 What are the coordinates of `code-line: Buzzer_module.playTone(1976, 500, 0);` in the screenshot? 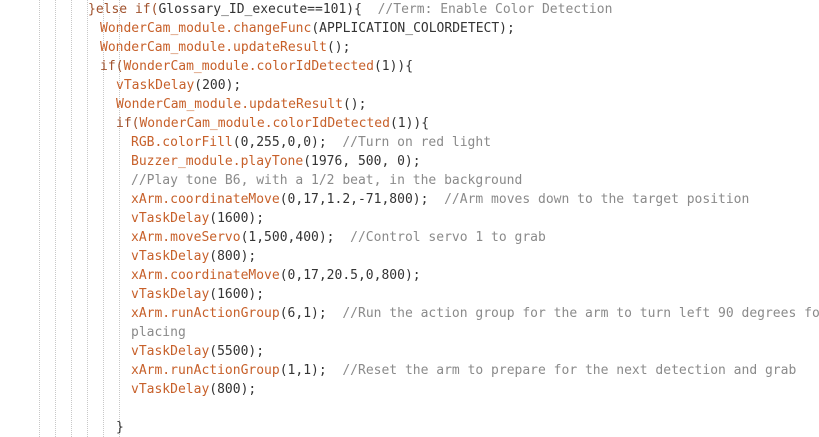 It's located at (276, 161).